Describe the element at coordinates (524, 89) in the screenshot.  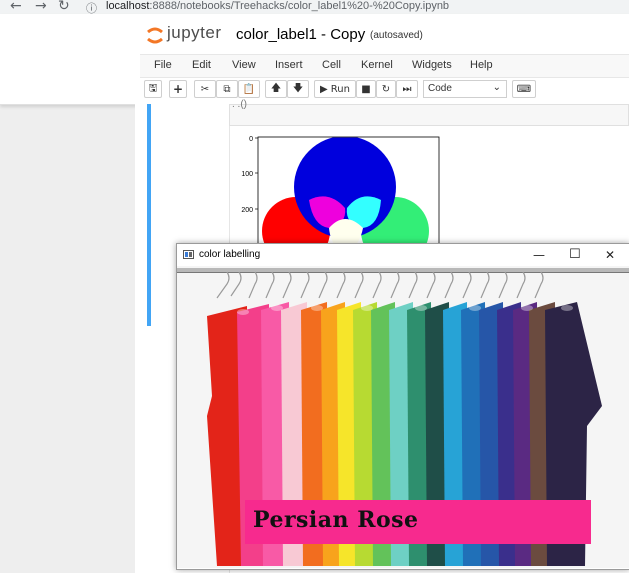
I see `keyboard-icon: ⌨` at that location.